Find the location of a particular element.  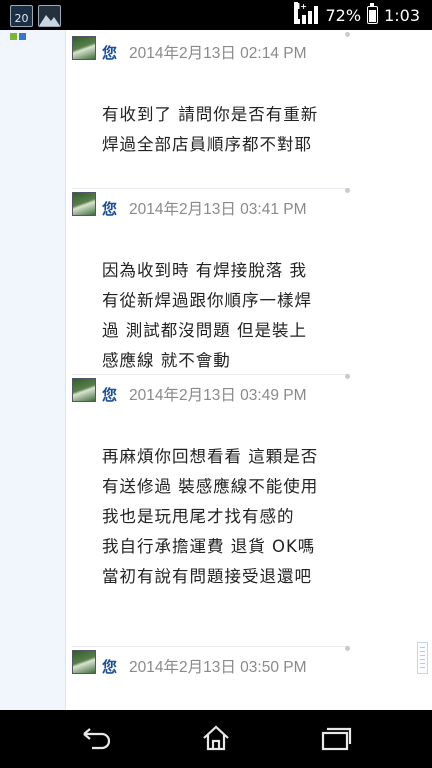

home-icon is located at coordinates (216, 738).